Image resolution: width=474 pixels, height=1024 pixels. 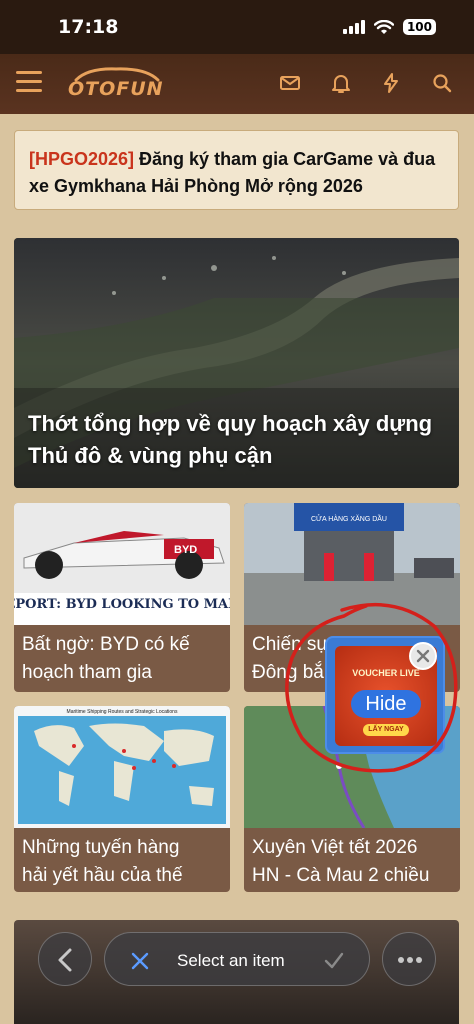 I want to click on site-header: OTOFUN, so click(x=237, y=84).